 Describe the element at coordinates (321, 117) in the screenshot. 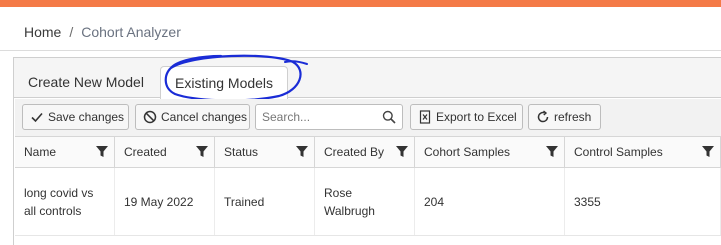

I see `search-input` at that location.